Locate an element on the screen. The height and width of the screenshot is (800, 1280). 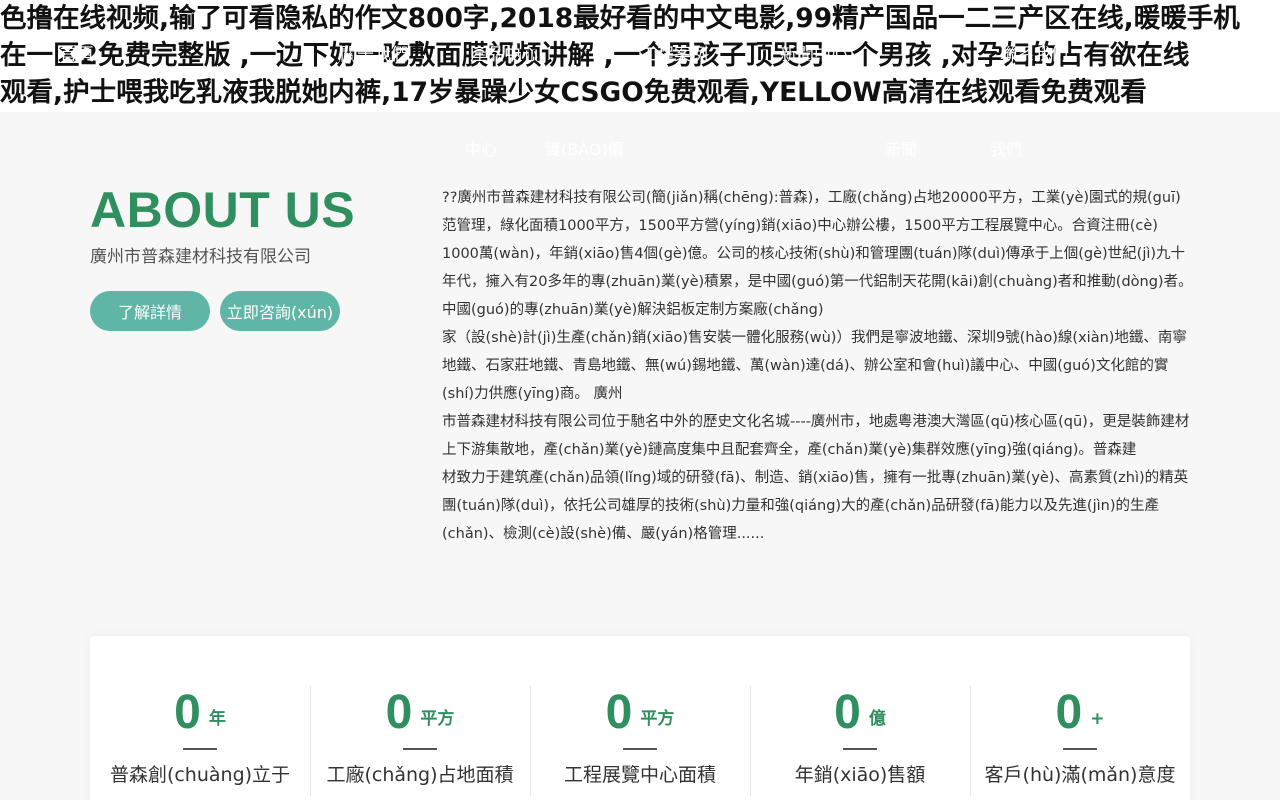
learn-more-button: 了解詳情 is located at coordinates (150, 311).